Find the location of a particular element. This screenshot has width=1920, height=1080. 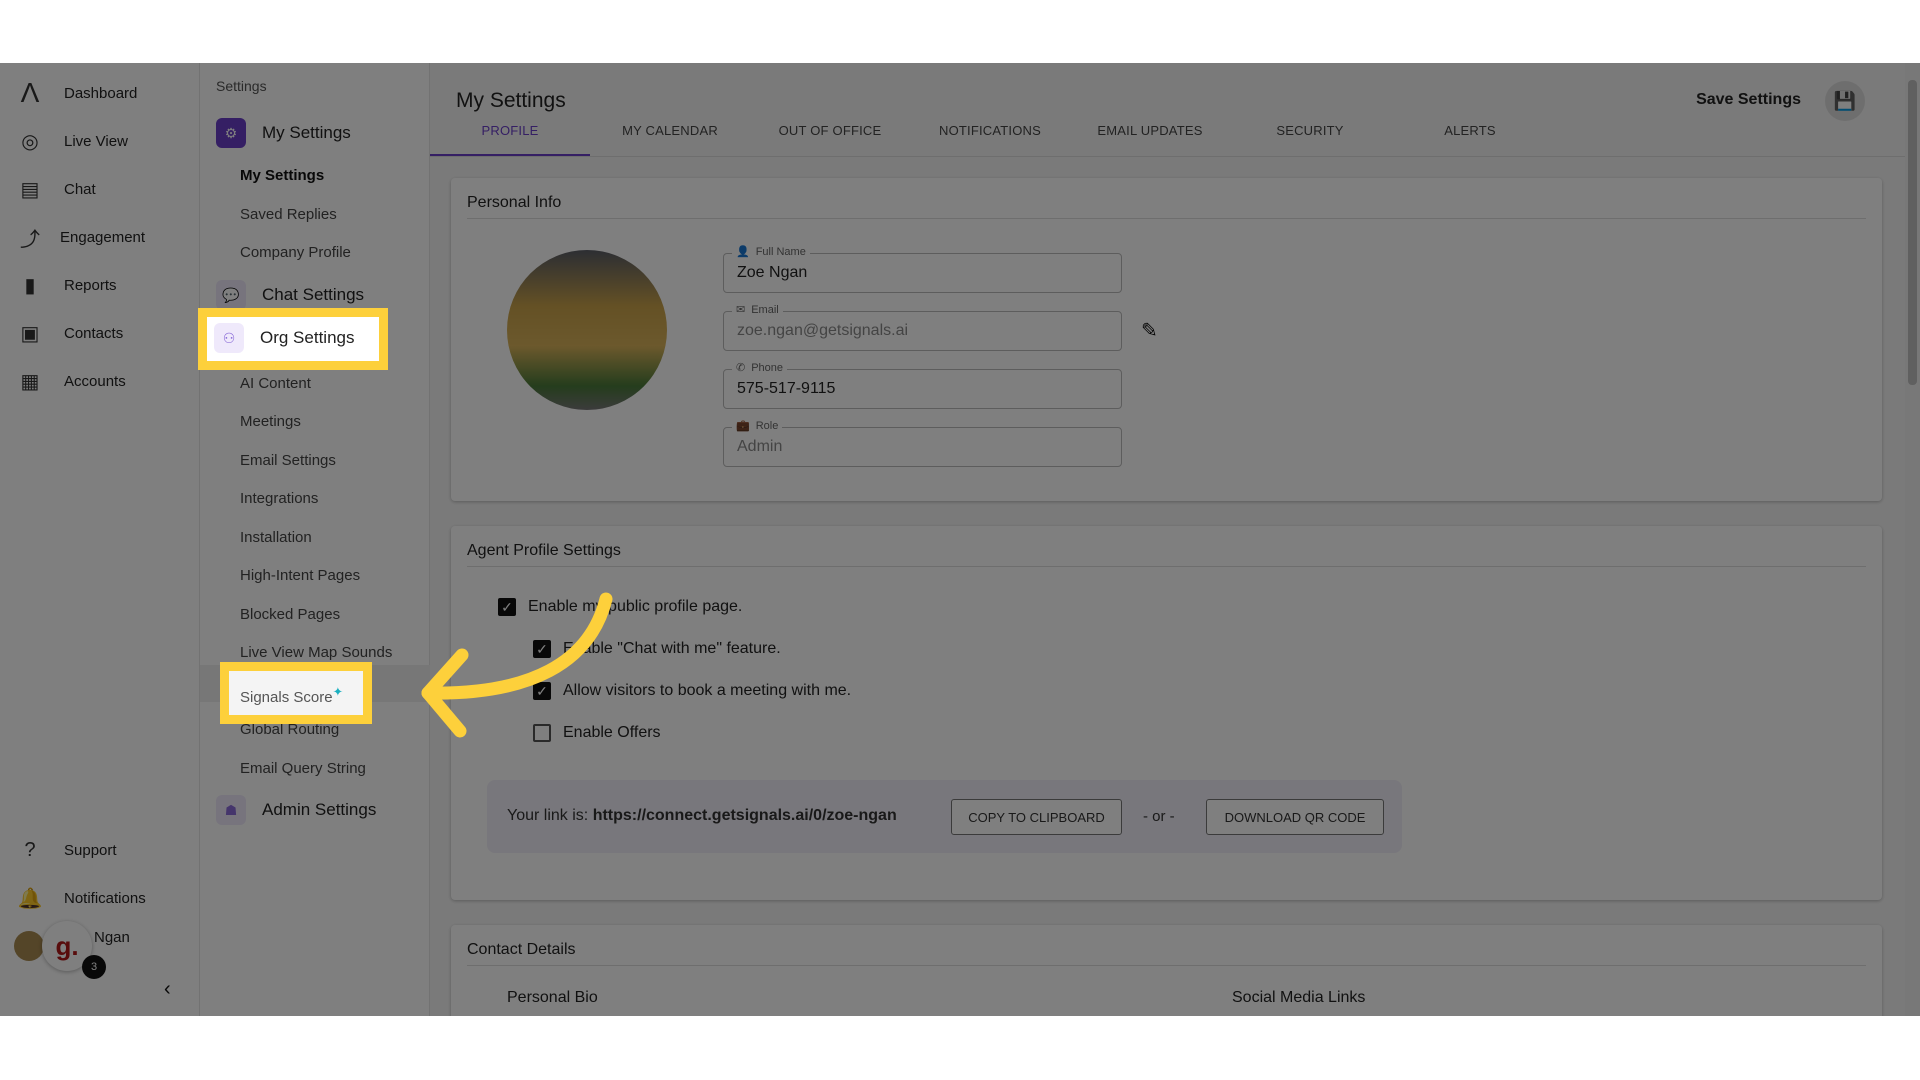

org-settings-highlight: ⚇ Org Settings is located at coordinates (293, 339).